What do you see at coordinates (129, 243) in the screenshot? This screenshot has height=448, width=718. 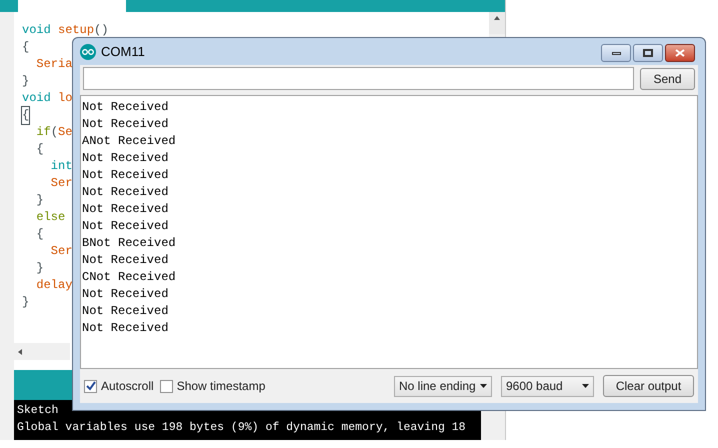 I see `output-line: BNot Received` at bounding box center [129, 243].